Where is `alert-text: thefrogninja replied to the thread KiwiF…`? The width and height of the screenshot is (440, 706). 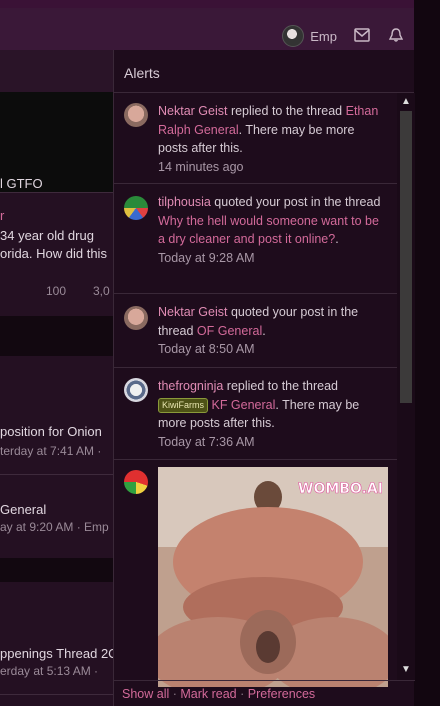
alert-text: thefrogninja replied to the thread KiwiF… is located at coordinates (259, 404).